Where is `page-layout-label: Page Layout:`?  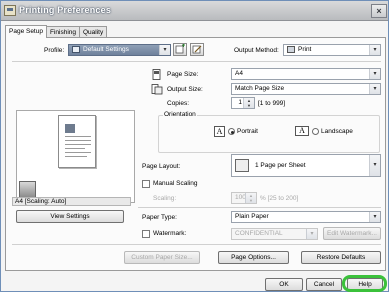
page-layout-label: Page Layout: is located at coordinates (161, 166).